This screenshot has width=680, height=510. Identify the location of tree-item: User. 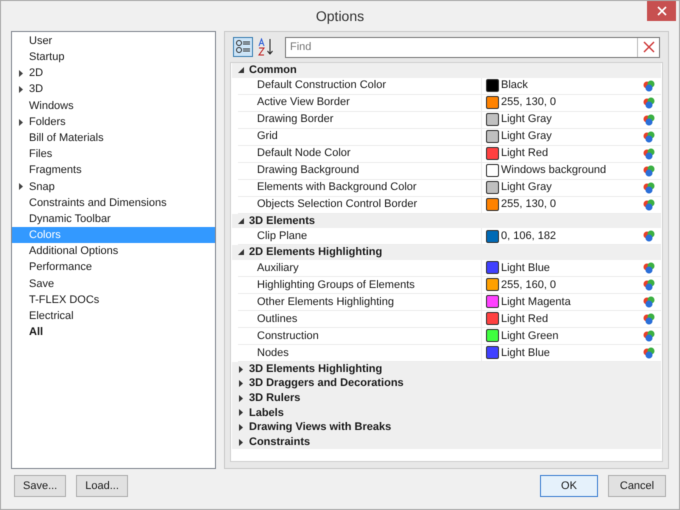
(113, 41).